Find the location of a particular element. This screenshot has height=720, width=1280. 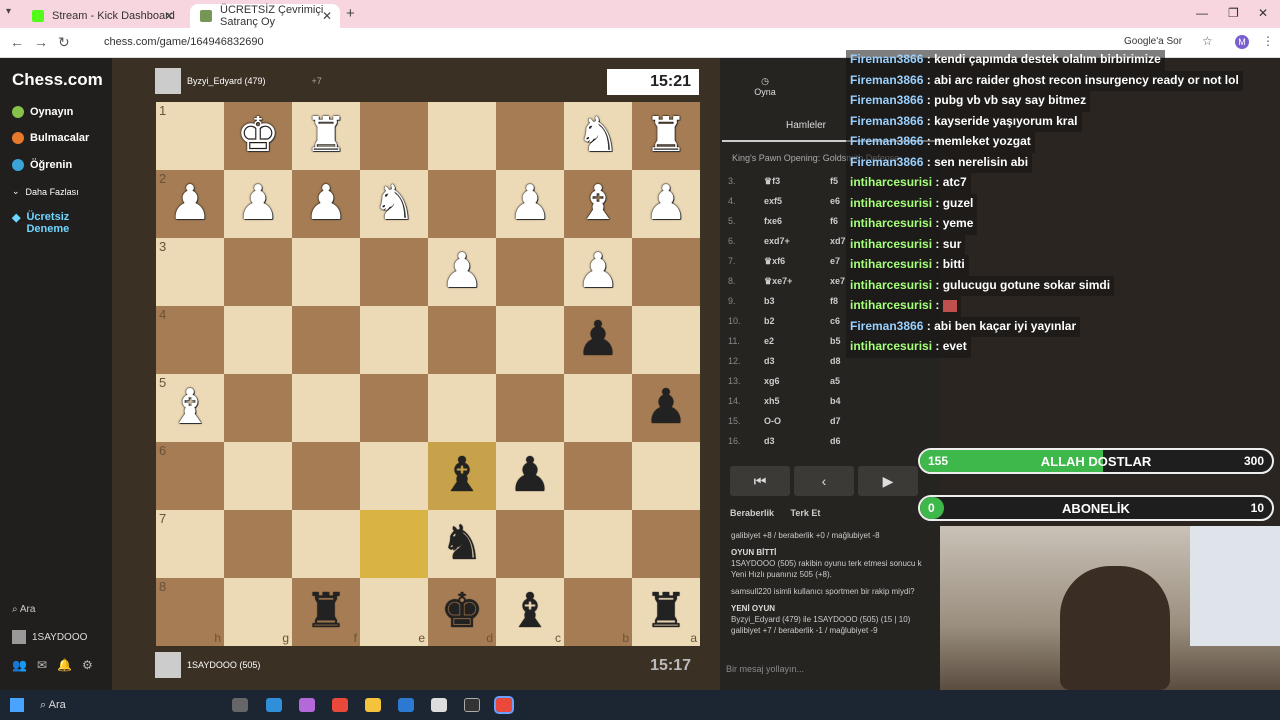

board-square: 2 ♟ is located at coordinates (190, 204).